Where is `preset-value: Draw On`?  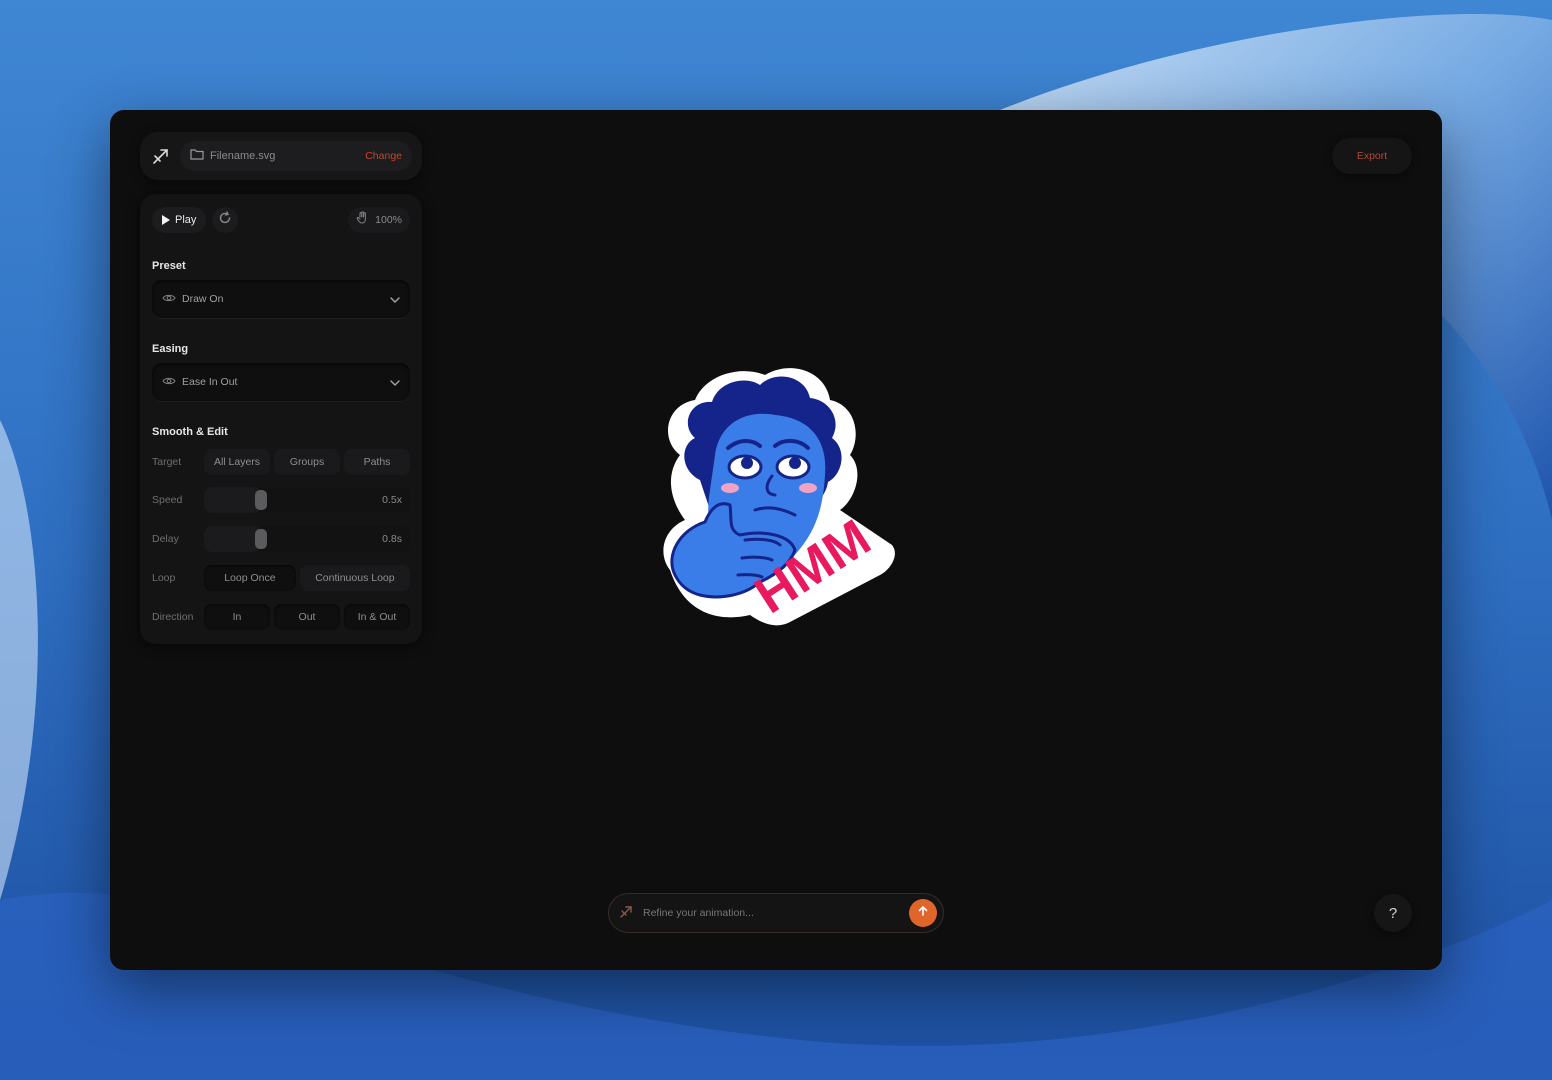
preset-value: Draw On is located at coordinates (203, 299).